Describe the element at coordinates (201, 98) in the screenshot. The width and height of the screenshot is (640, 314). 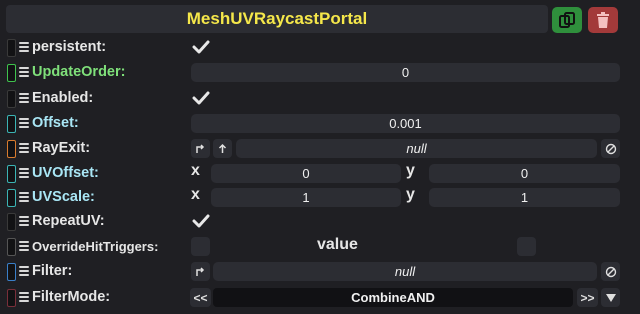
I see `enabled-checkbox` at that location.